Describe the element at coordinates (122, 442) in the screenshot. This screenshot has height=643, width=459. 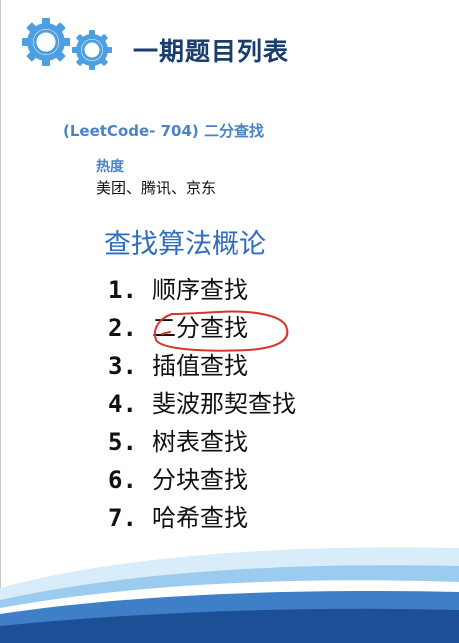
I see `list-item-number: 5.` at that location.